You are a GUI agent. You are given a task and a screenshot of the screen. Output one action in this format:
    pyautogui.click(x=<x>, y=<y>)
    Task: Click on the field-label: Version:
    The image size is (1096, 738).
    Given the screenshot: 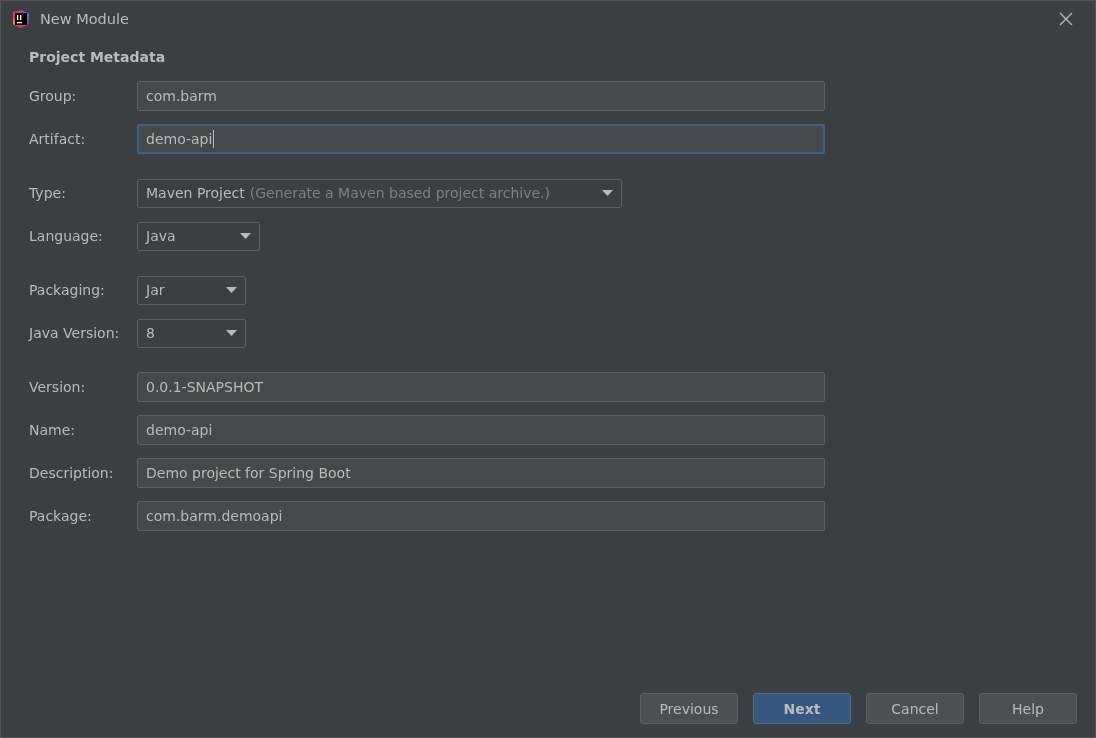 What is the action you would take?
    pyautogui.click(x=58, y=387)
    